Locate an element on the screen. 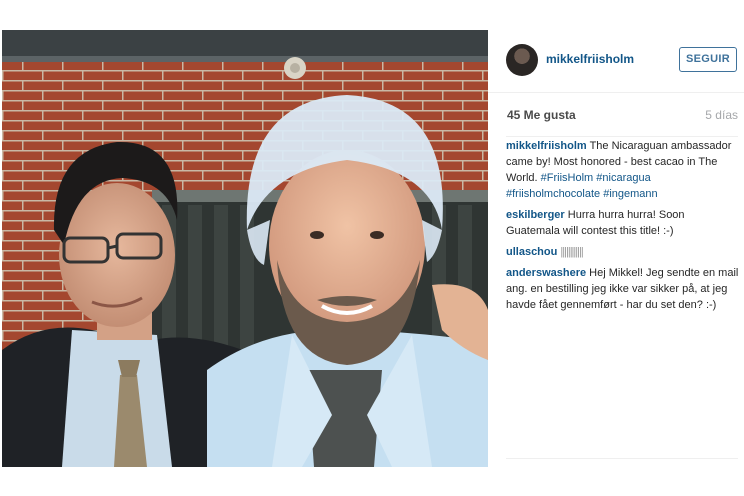  post-stats: 45 Me gusta 5 días is located at coordinates (622, 114).